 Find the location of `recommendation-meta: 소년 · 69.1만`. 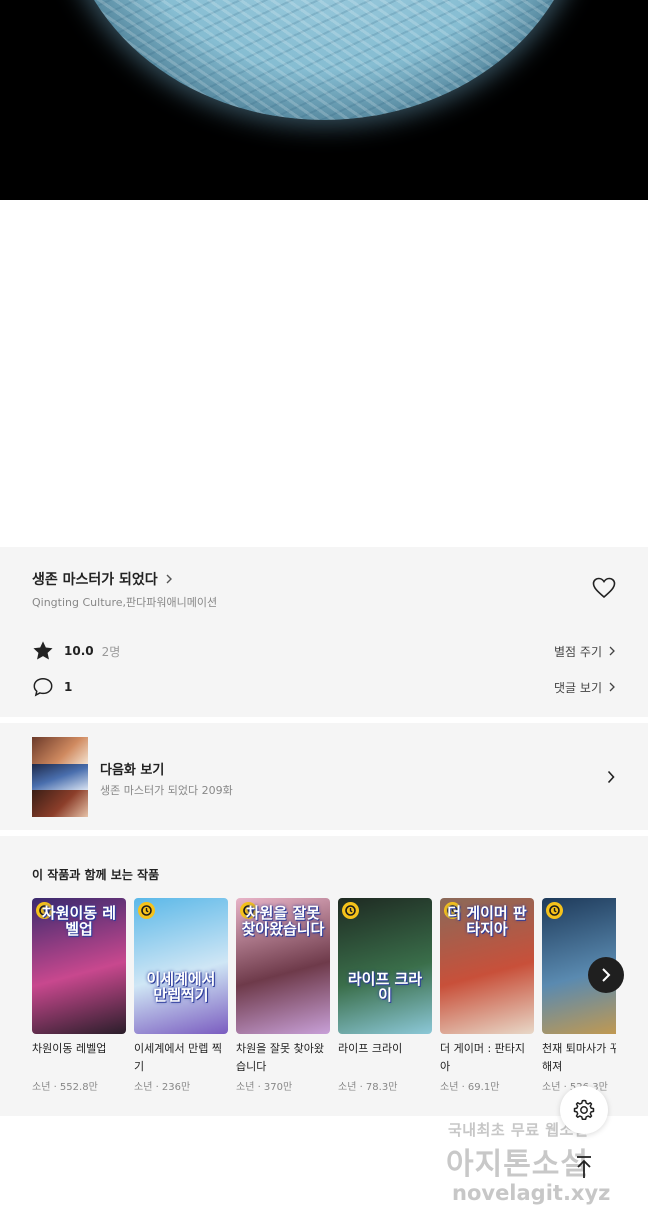

recommendation-meta: 소년 · 69.1만 is located at coordinates (470, 1087).